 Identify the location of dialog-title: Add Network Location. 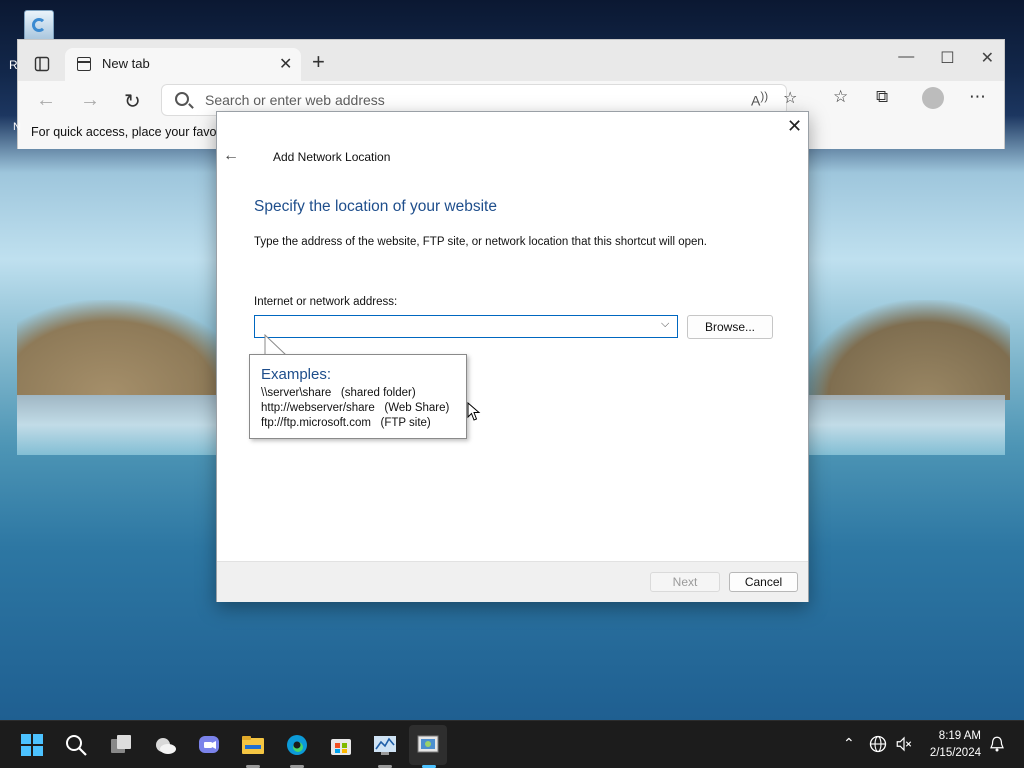
(332, 157).